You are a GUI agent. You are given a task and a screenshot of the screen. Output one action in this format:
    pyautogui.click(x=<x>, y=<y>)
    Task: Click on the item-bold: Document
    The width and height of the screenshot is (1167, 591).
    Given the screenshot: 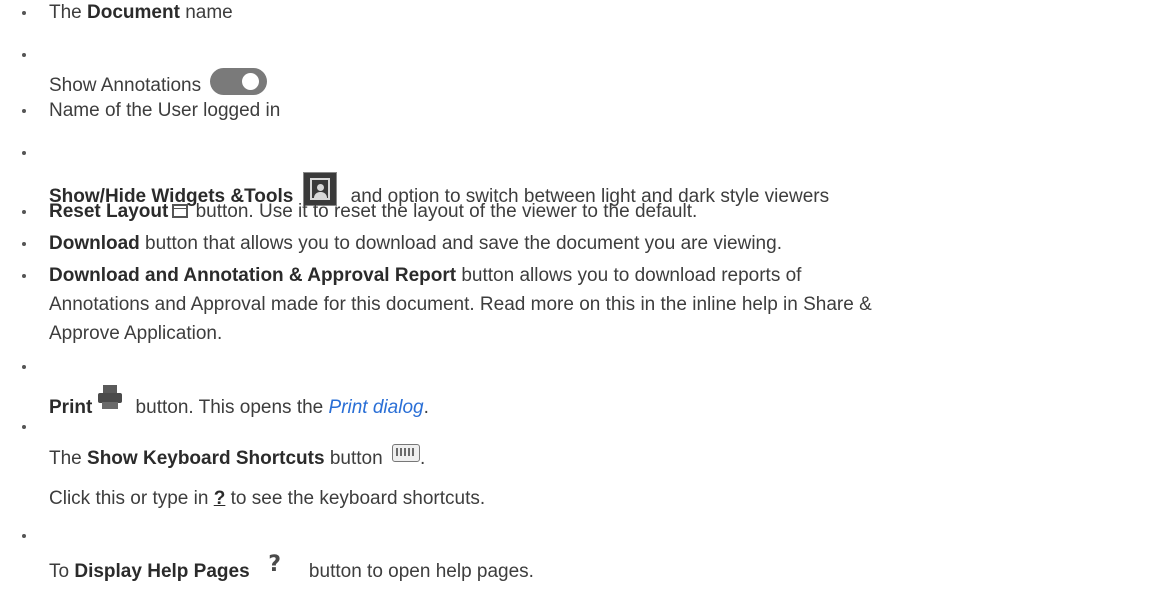 What is the action you would take?
    pyautogui.click(x=133, y=12)
    